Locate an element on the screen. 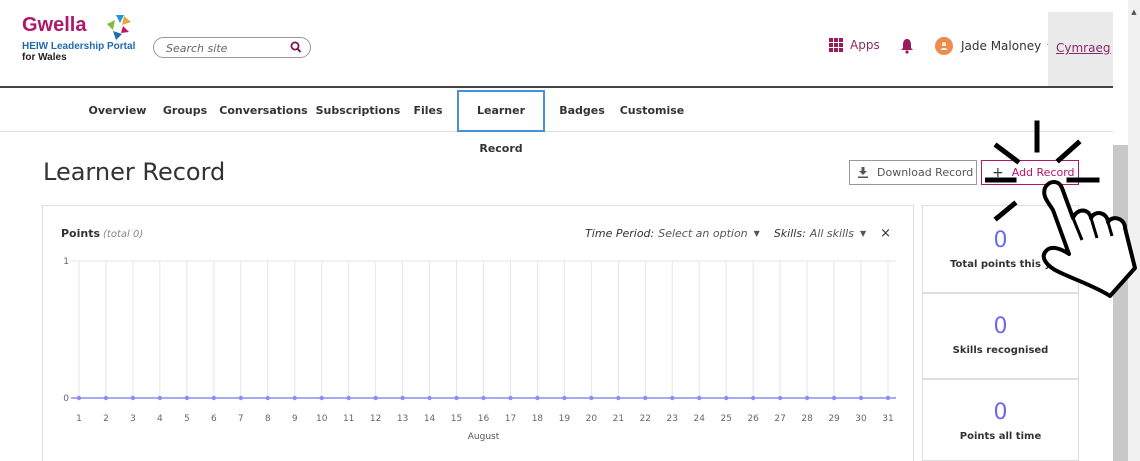 The image size is (1140, 461). user-menu: Jade Maloney ▼ is located at coordinates (994, 46).